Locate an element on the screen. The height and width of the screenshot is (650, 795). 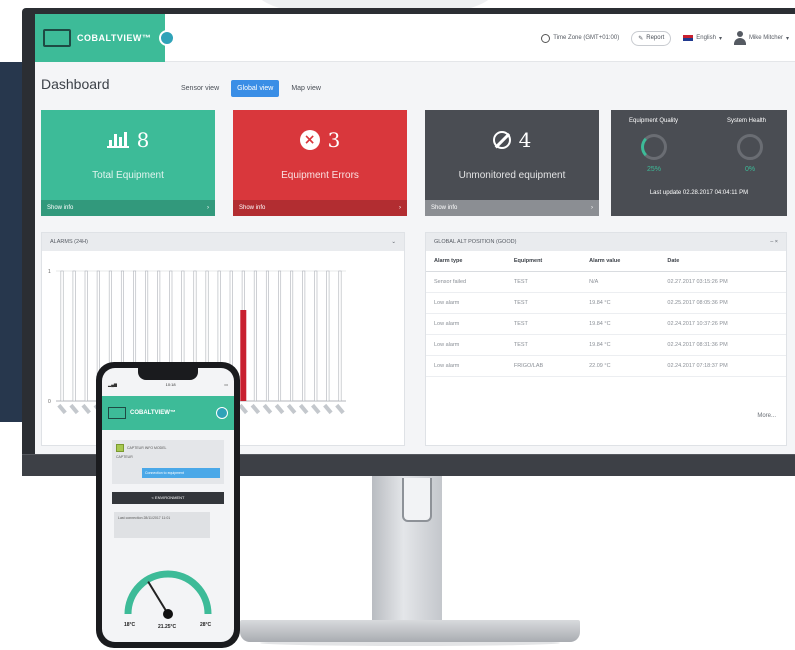
total-show-info-link: Show info › is located at coordinates (128, 208).